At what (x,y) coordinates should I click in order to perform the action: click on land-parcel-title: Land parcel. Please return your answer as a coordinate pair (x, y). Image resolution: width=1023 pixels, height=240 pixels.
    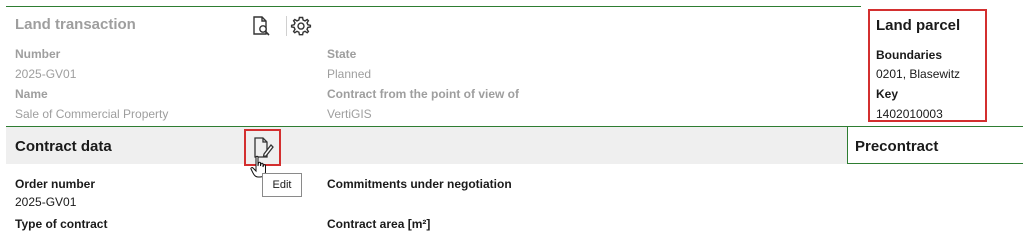
    Looking at the image, I should click on (918, 25).